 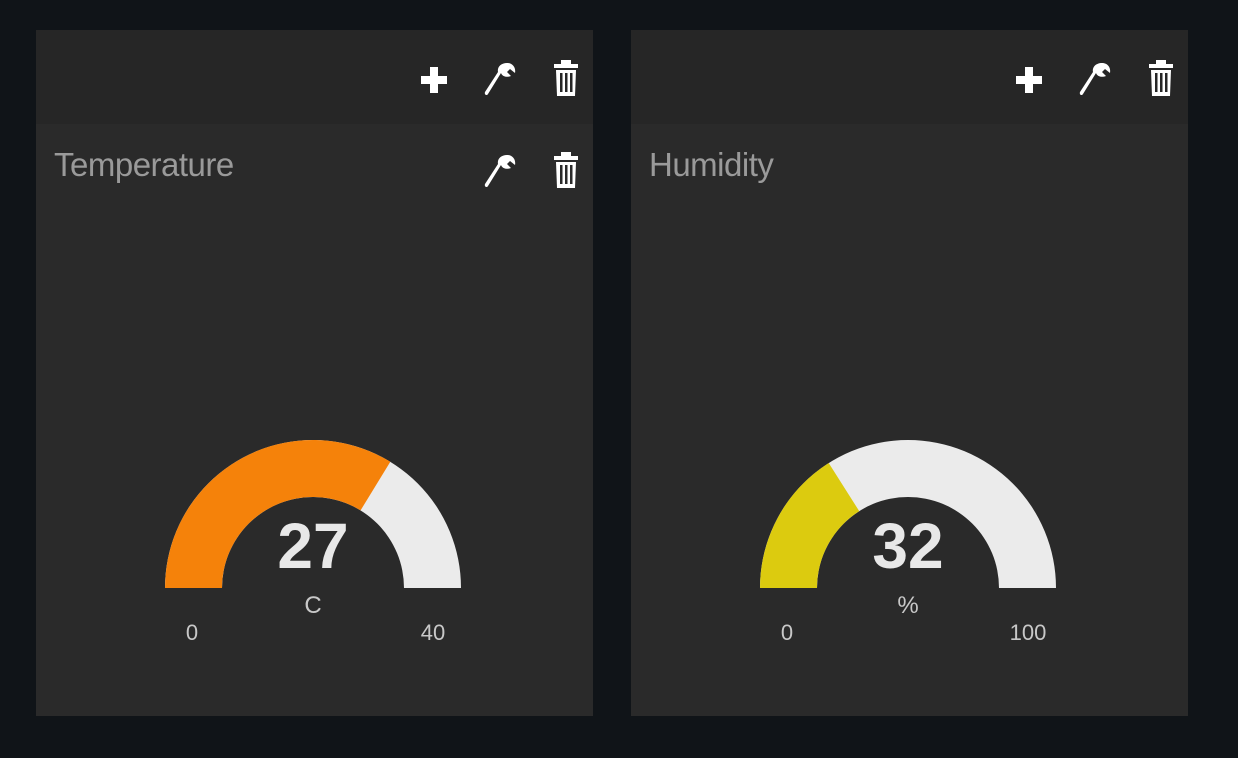 I want to click on gauge-value: 27, so click(x=312, y=546).